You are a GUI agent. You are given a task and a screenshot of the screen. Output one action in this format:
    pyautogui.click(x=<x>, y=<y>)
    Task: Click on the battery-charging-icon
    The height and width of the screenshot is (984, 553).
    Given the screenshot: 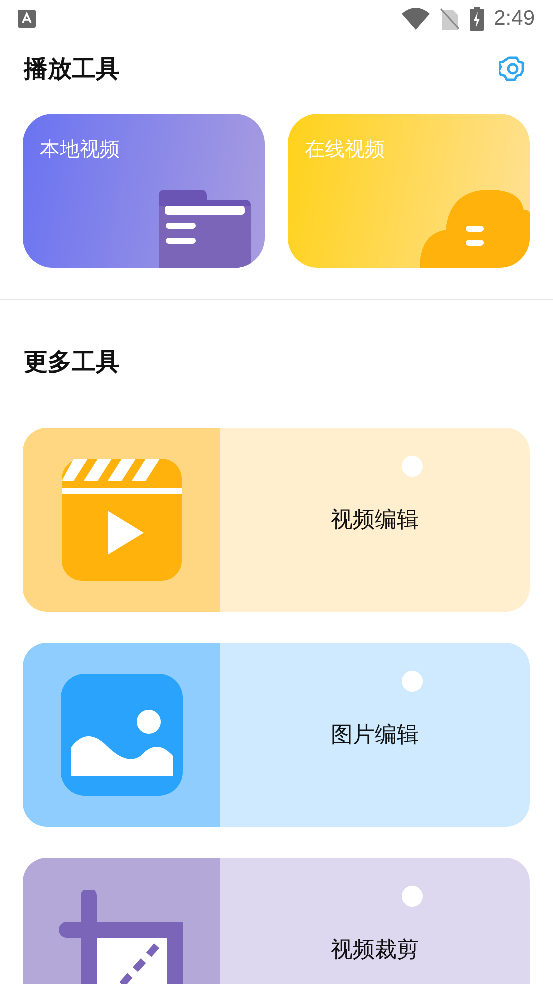 What is the action you would take?
    pyautogui.click(x=477, y=19)
    